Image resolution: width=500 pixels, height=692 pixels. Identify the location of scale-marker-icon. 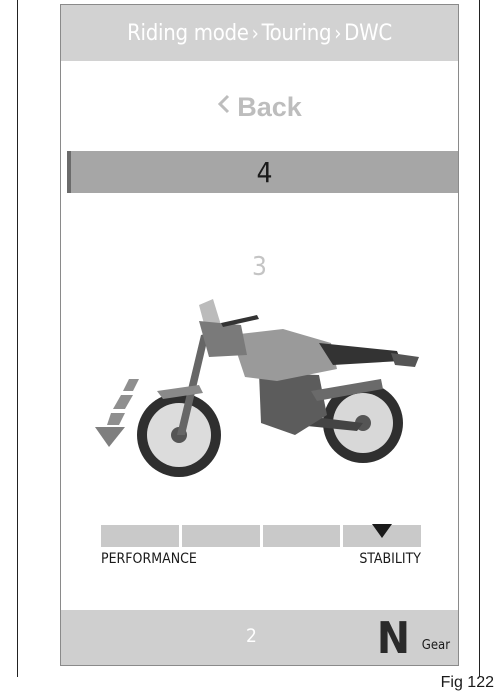
(382, 531).